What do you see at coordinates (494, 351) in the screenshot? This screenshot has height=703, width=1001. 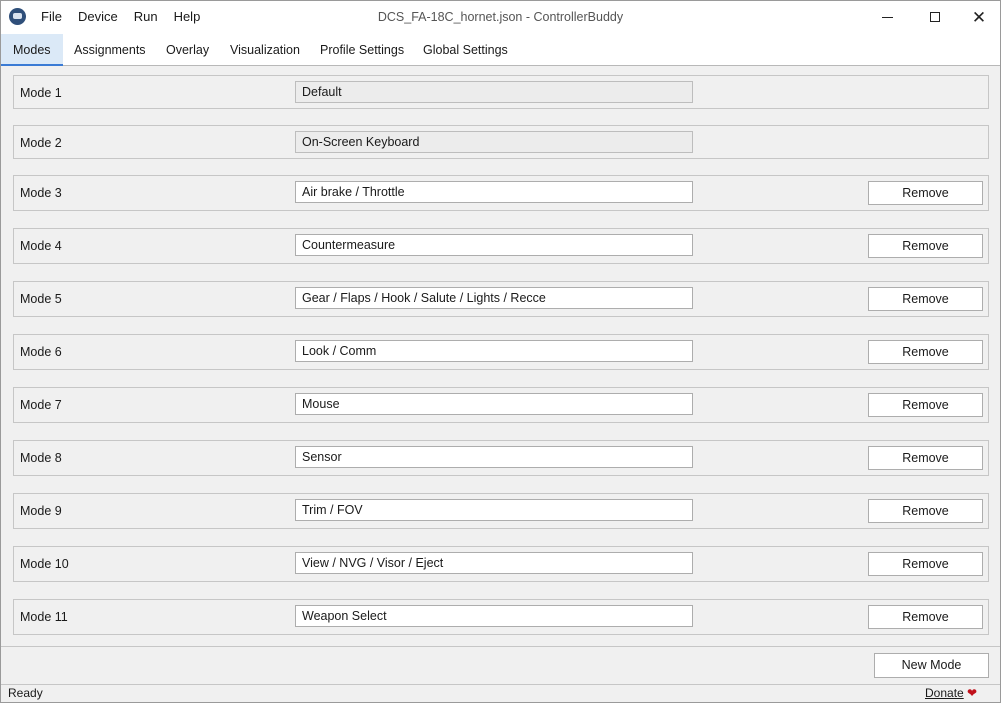 I see `mode-name-field: Look / Comm` at bounding box center [494, 351].